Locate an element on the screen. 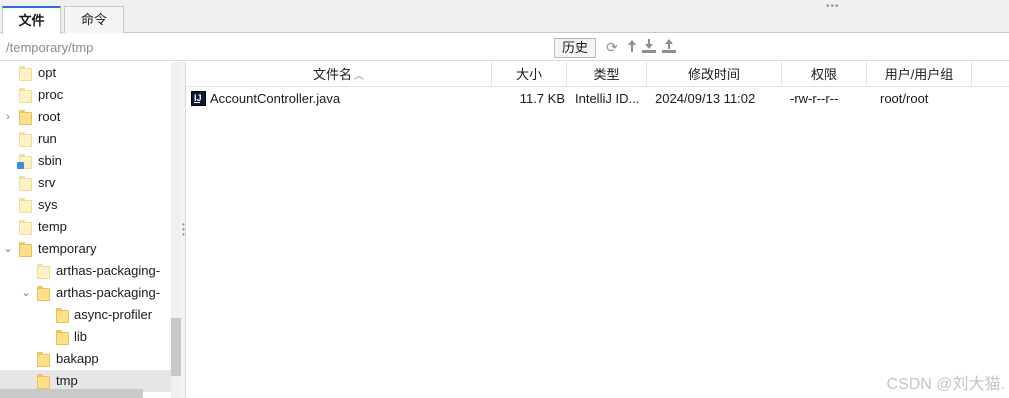 This screenshot has height=398, width=1009. tree-item-temporary: ⌄ temporary is located at coordinates (86, 249).